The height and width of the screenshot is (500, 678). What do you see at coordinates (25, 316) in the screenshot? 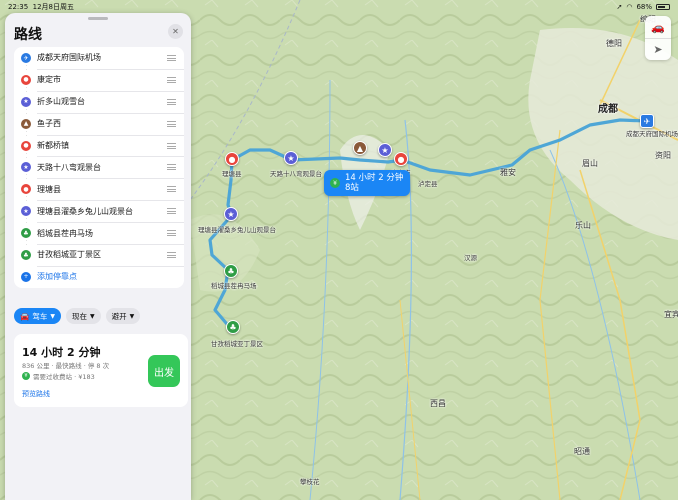
I see `car-icon: 🚘` at bounding box center [25, 316].